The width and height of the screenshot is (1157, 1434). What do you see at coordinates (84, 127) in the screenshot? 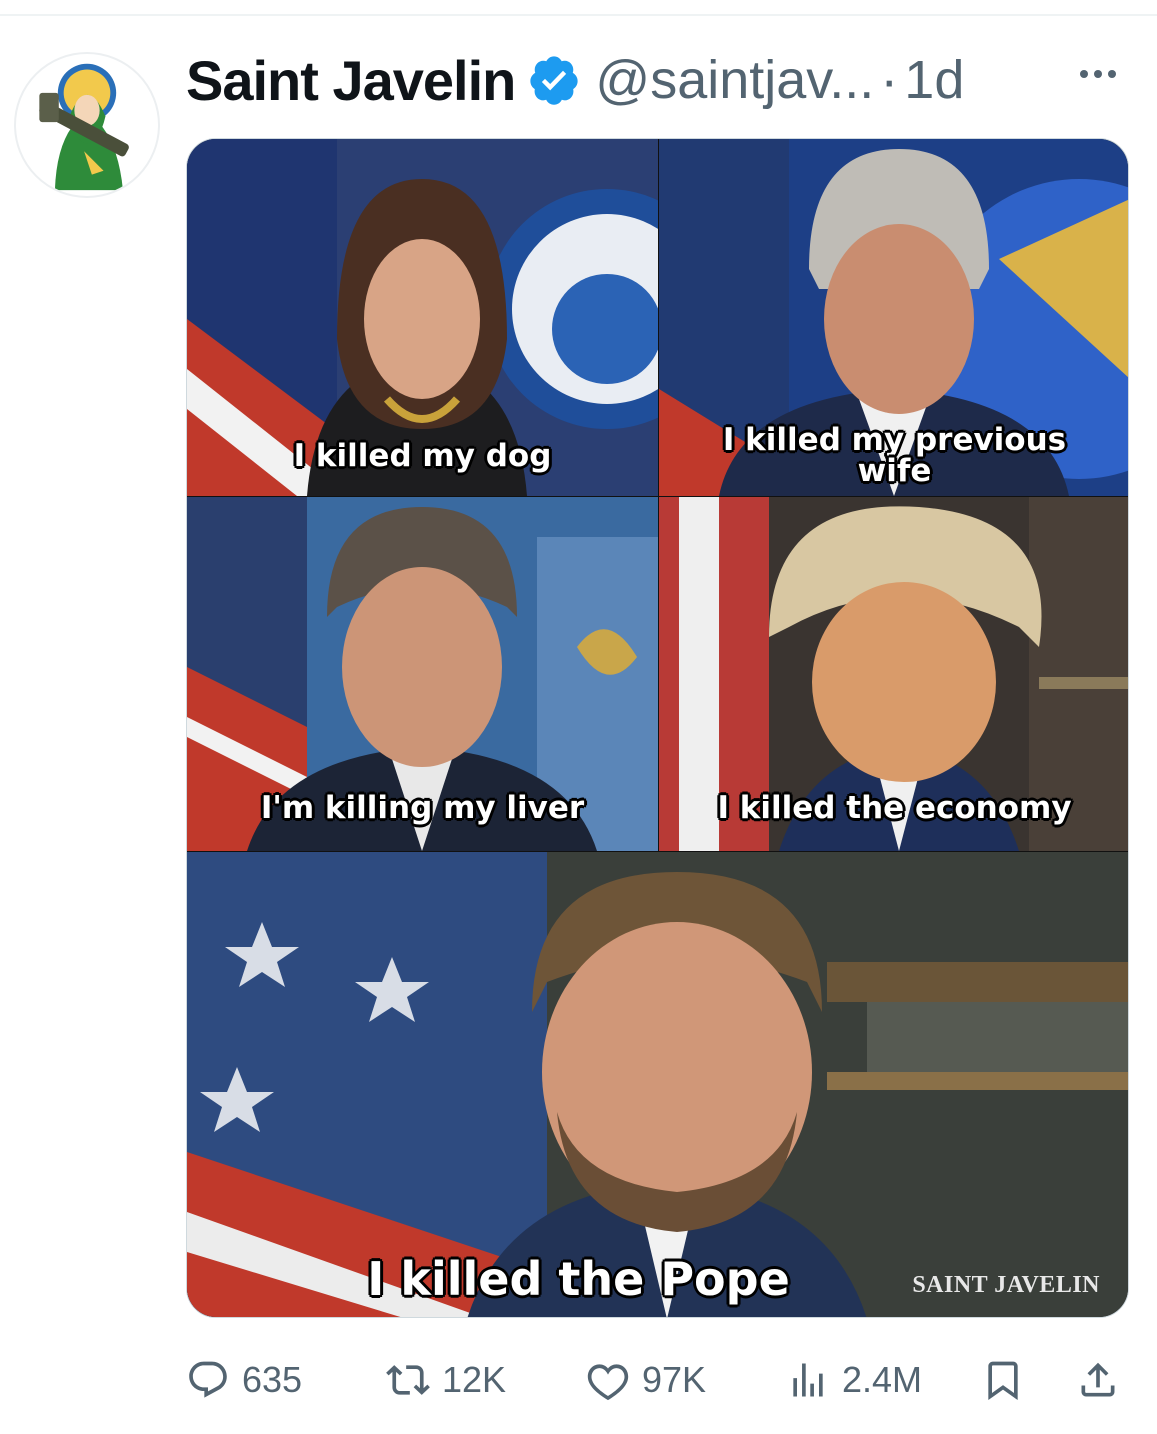
I see `saint-javelin-avatar-icon` at bounding box center [84, 127].